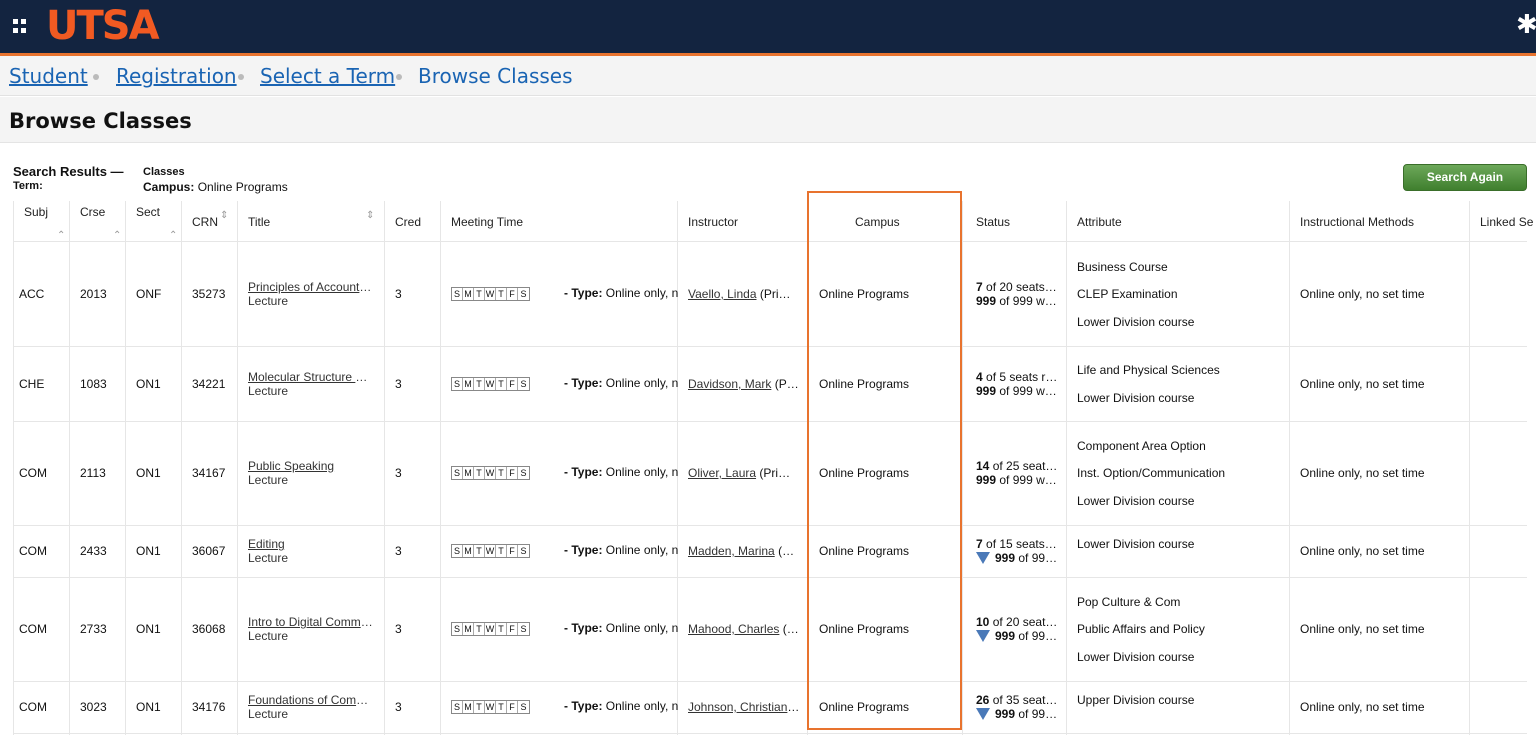  I want to click on column-header-crse: Crse, so click(92, 212).